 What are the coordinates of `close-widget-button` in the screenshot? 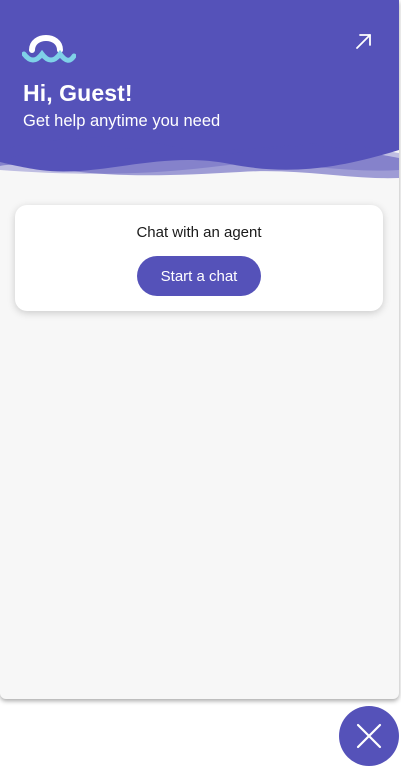 It's located at (369, 736).